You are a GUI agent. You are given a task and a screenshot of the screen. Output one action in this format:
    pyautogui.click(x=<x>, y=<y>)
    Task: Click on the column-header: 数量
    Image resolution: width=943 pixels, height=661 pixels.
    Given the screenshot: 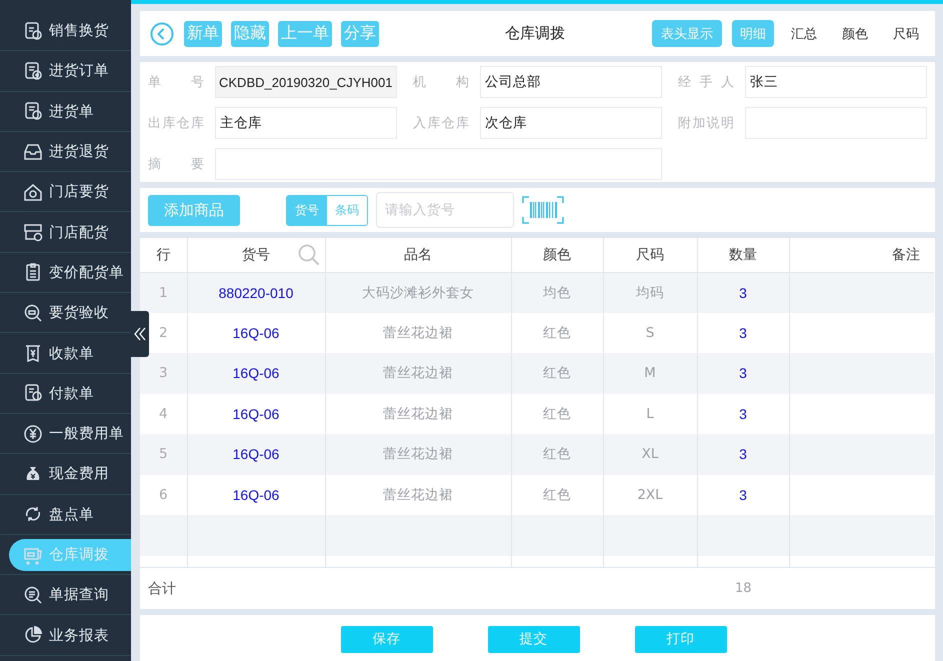 What is the action you would take?
    pyautogui.click(x=743, y=255)
    